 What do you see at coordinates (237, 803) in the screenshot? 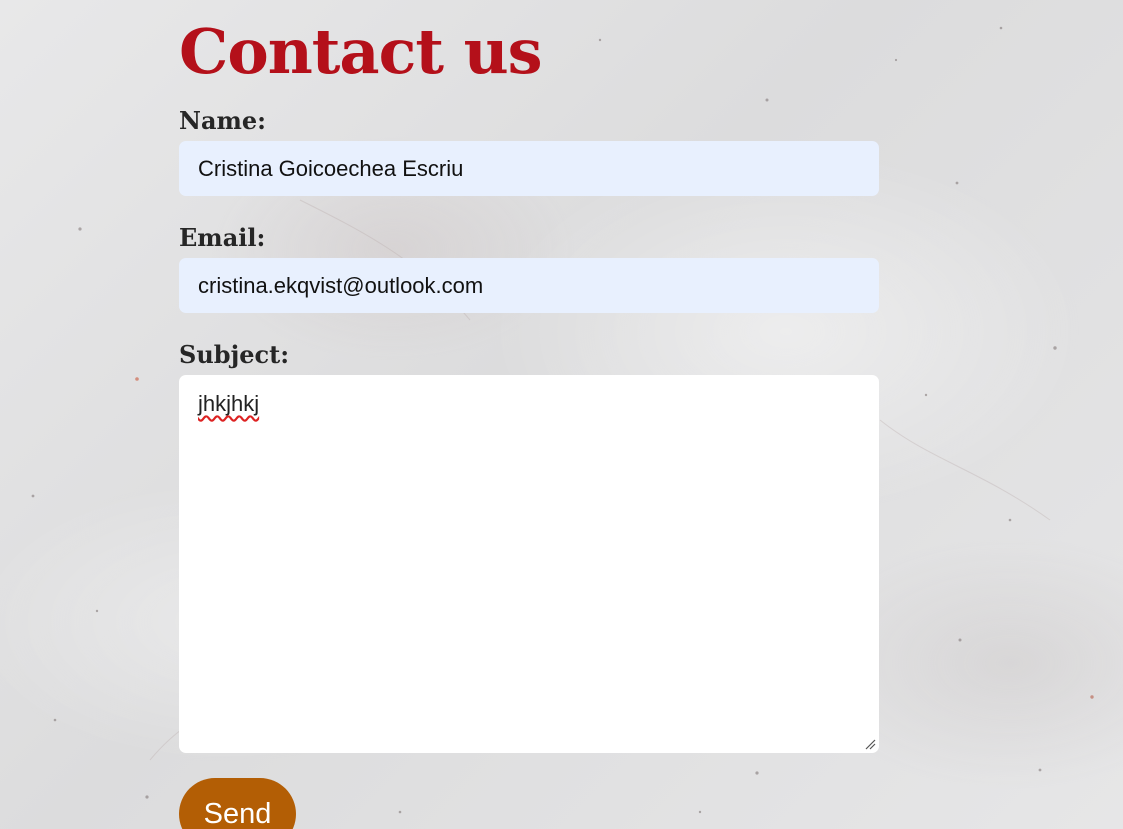
I see `send-button: Send` at bounding box center [237, 803].